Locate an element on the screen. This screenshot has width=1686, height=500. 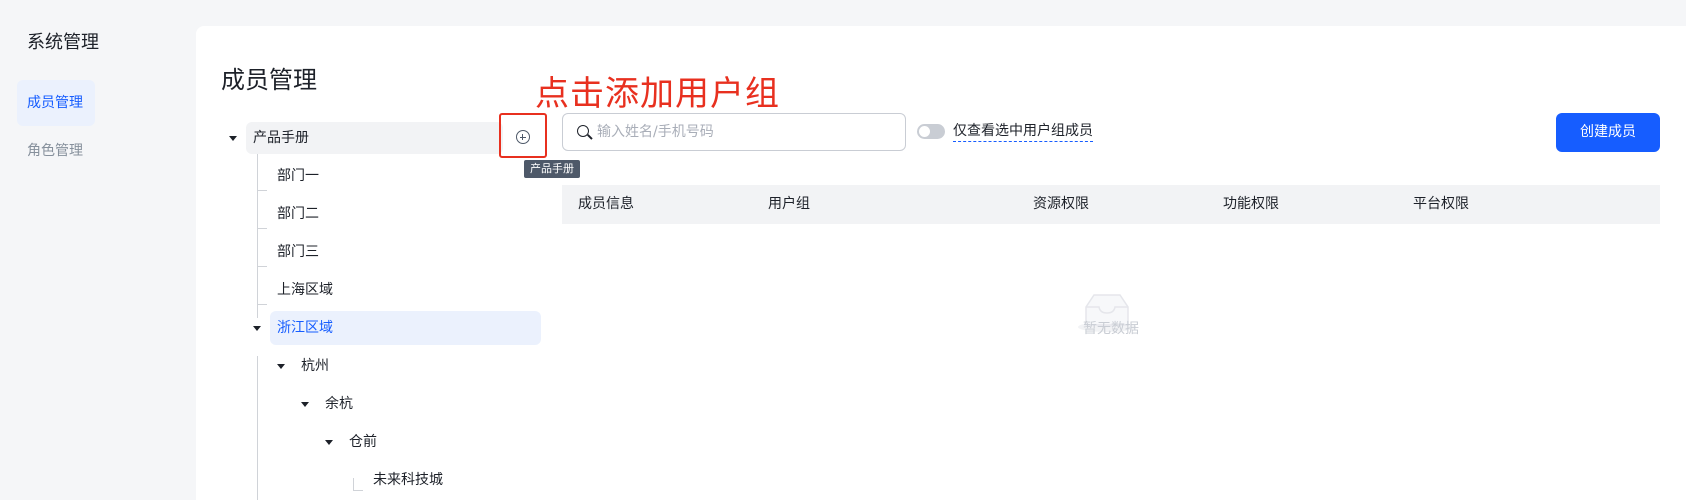
search-box is located at coordinates (734, 132).